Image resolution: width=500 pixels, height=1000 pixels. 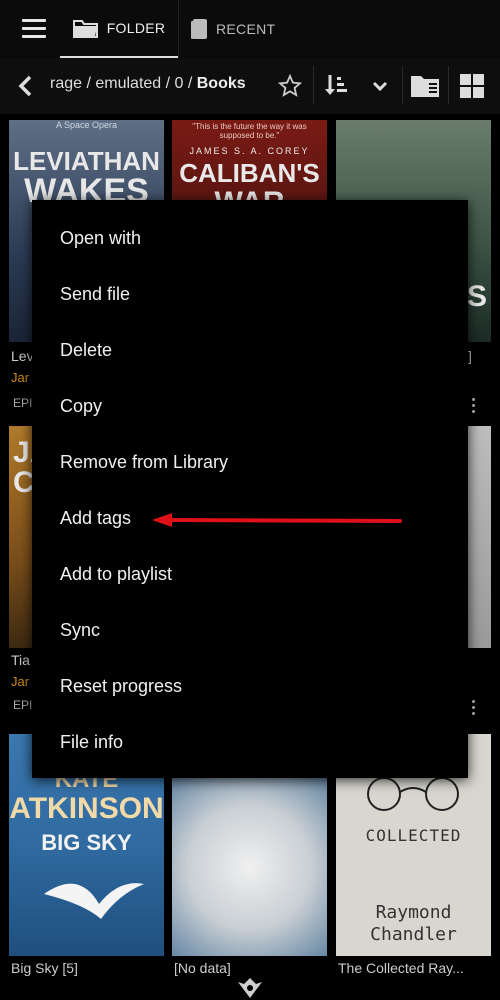 What do you see at coordinates (81, 406) in the screenshot?
I see `menu-item-copy: Copy` at bounding box center [81, 406].